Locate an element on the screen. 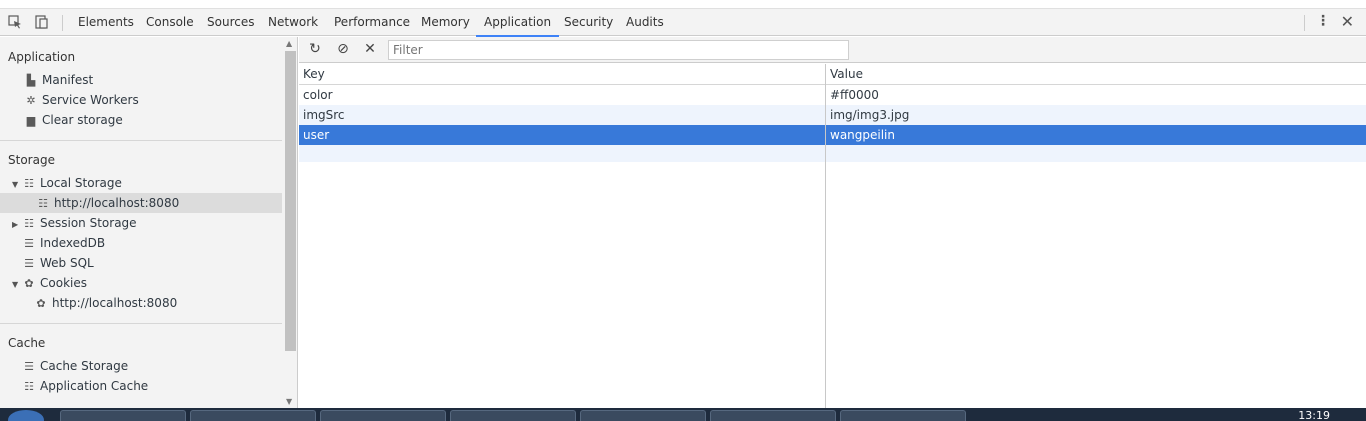  trash-icon: ▆ is located at coordinates (31, 120).